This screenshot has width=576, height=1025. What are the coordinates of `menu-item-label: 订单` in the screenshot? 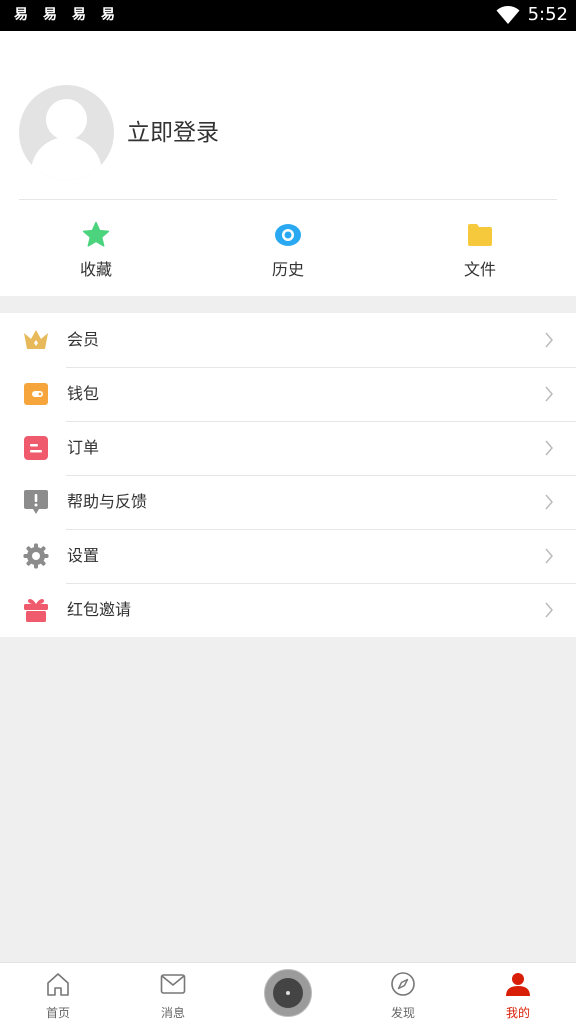 It's located at (83, 447).